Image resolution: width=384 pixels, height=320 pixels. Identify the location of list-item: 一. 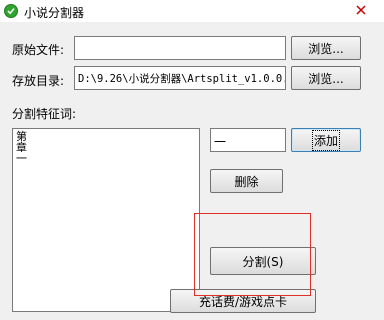
(106, 158).